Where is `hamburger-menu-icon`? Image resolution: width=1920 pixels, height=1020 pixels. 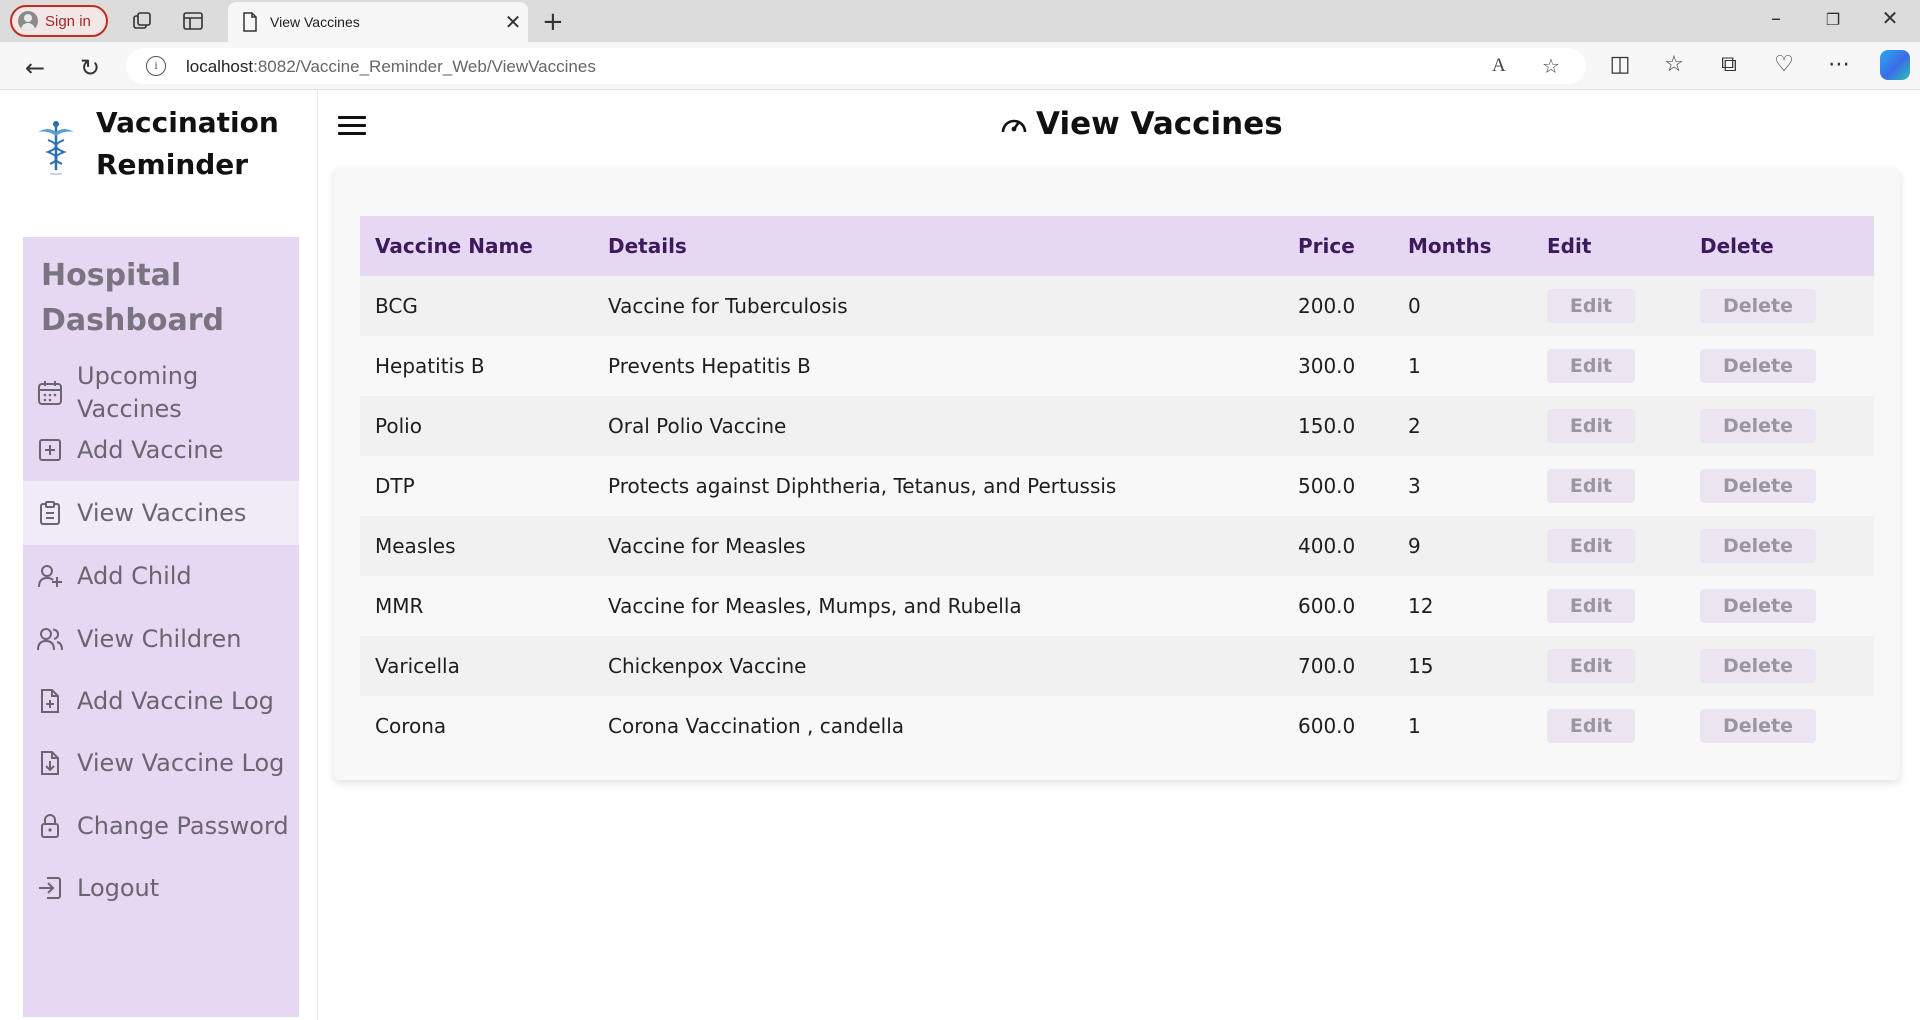 hamburger-menu-icon is located at coordinates (352, 126).